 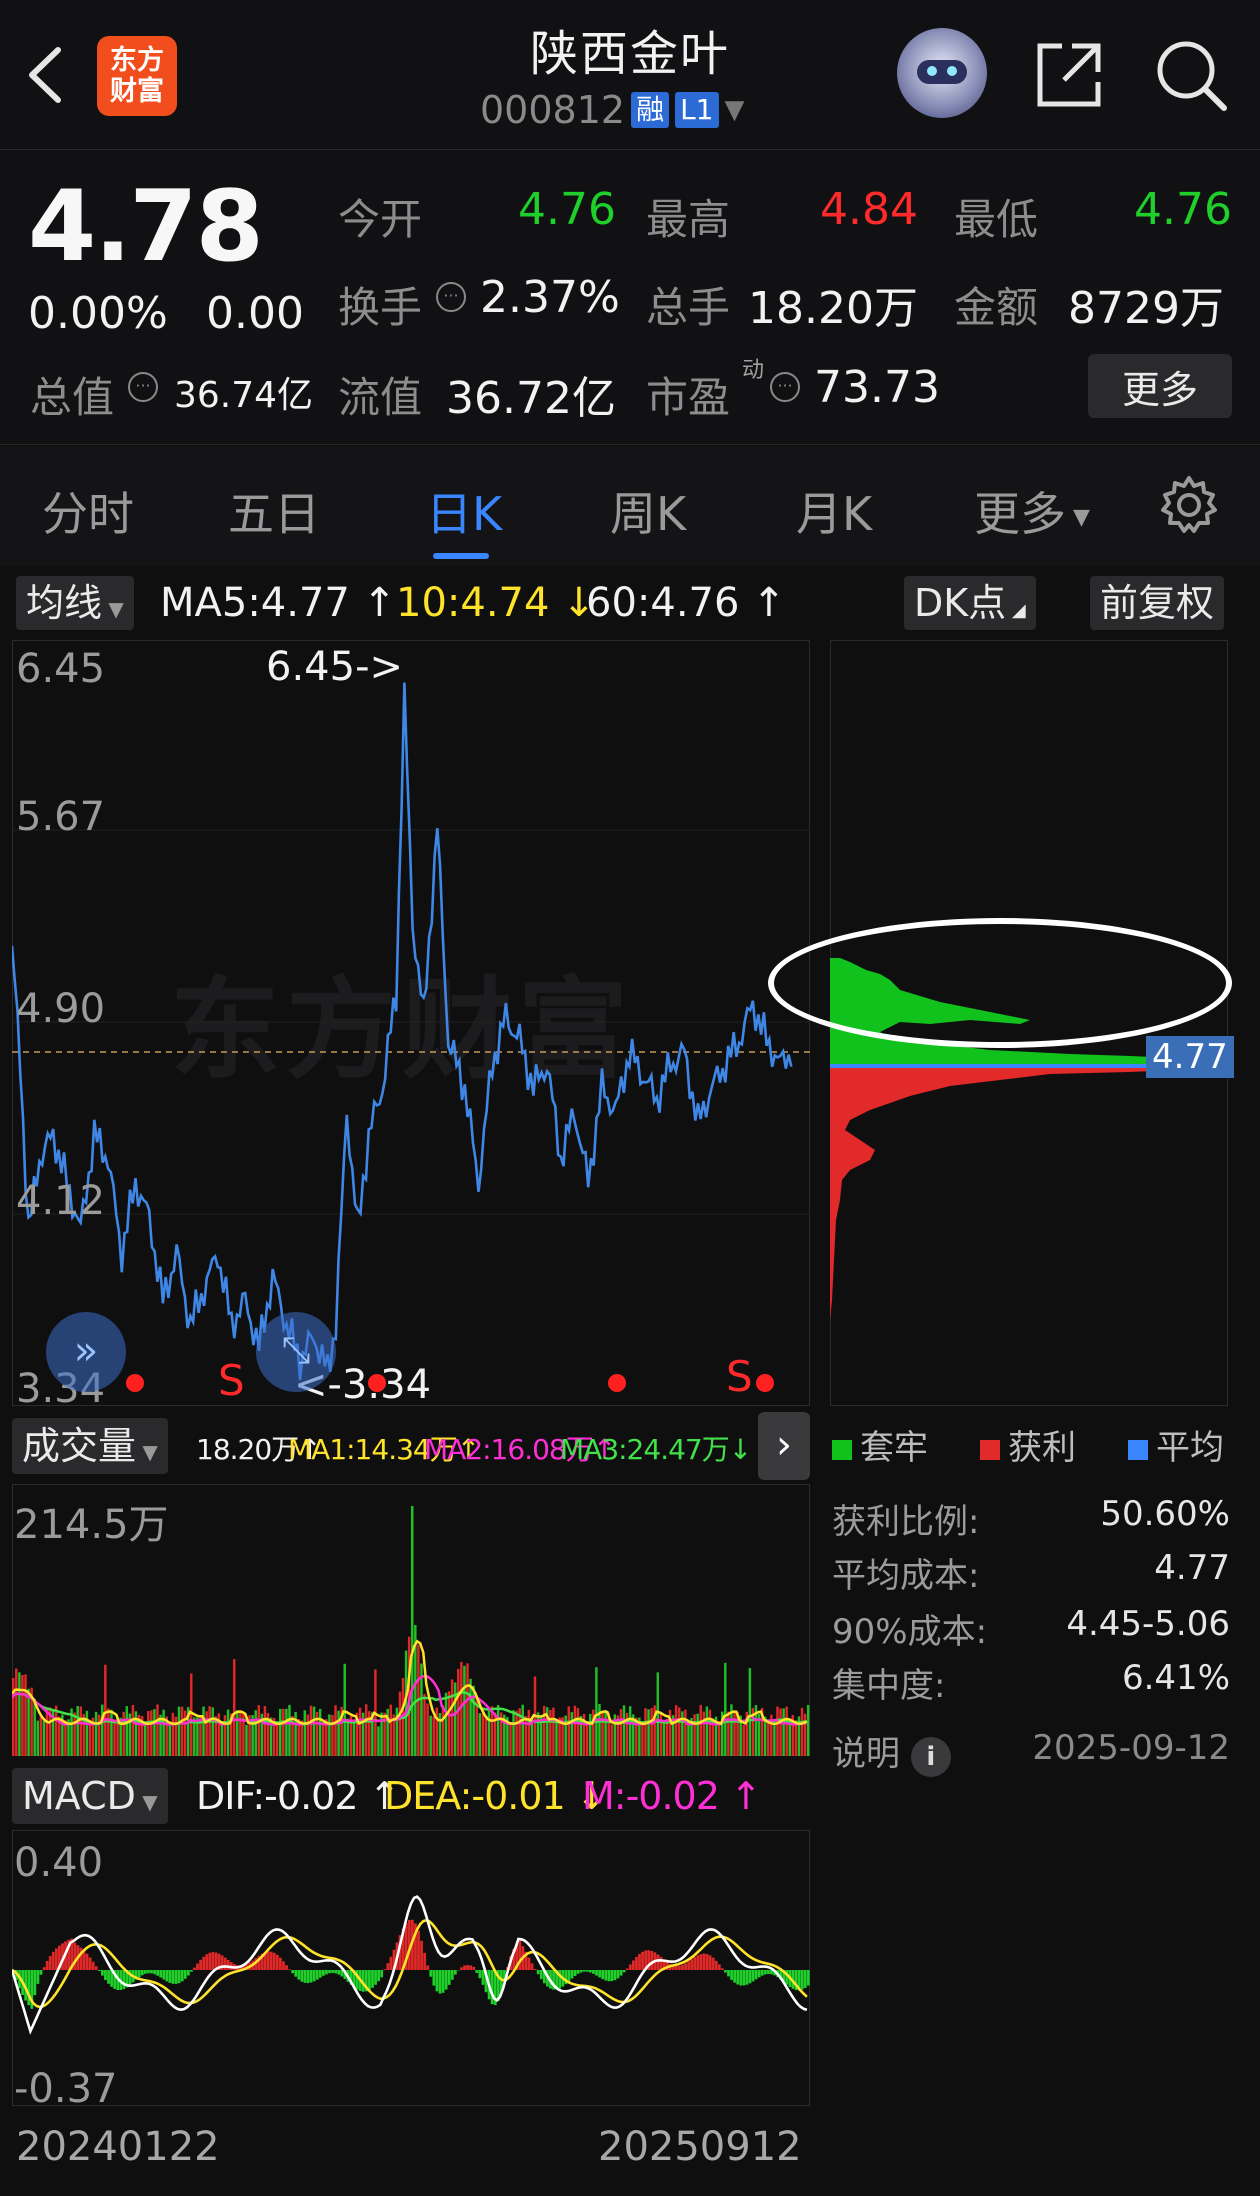 What do you see at coordinates (672, 1796) in the screenshot?
I see `macd-m: M:-0.02 ↑` at bounding box center [672, 1796].